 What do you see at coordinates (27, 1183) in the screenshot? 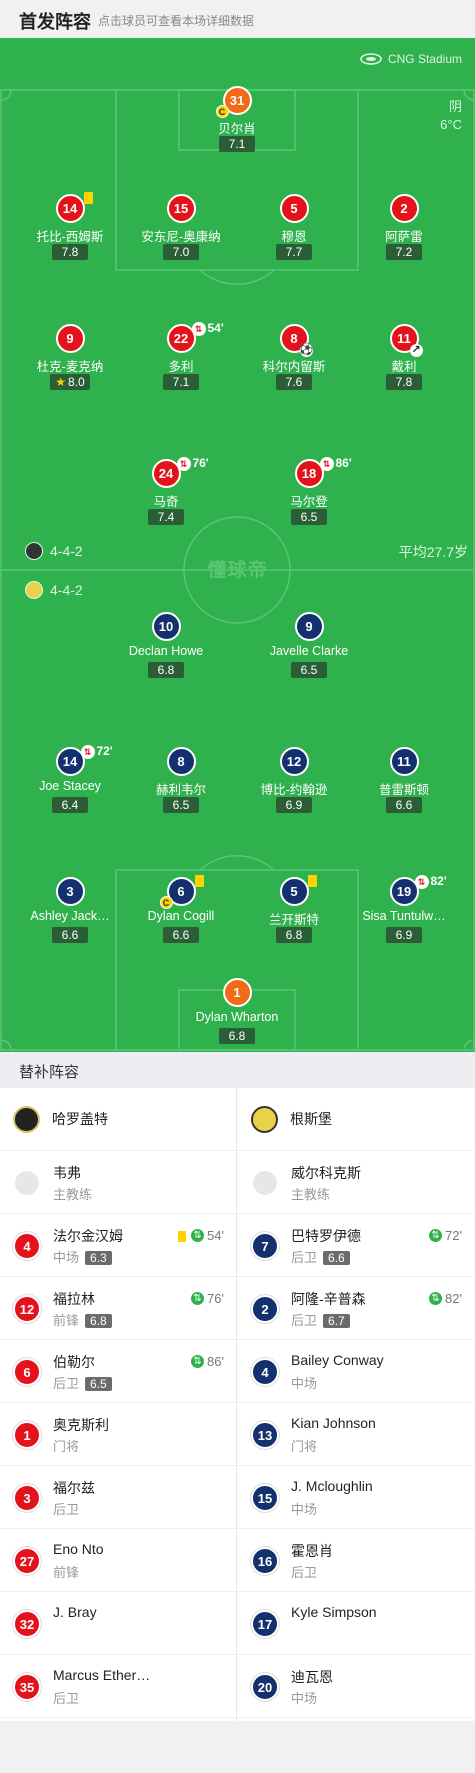
I see `coach-avatar-icon` at bounding box center [27, 1183].